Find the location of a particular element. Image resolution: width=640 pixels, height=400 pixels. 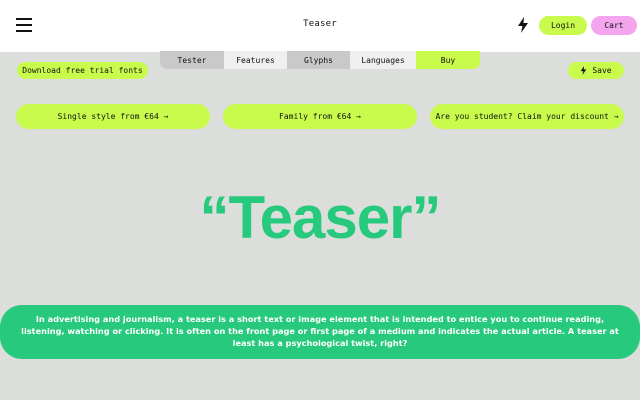

tab-buy: Buy is located at coordinates (448, 60).